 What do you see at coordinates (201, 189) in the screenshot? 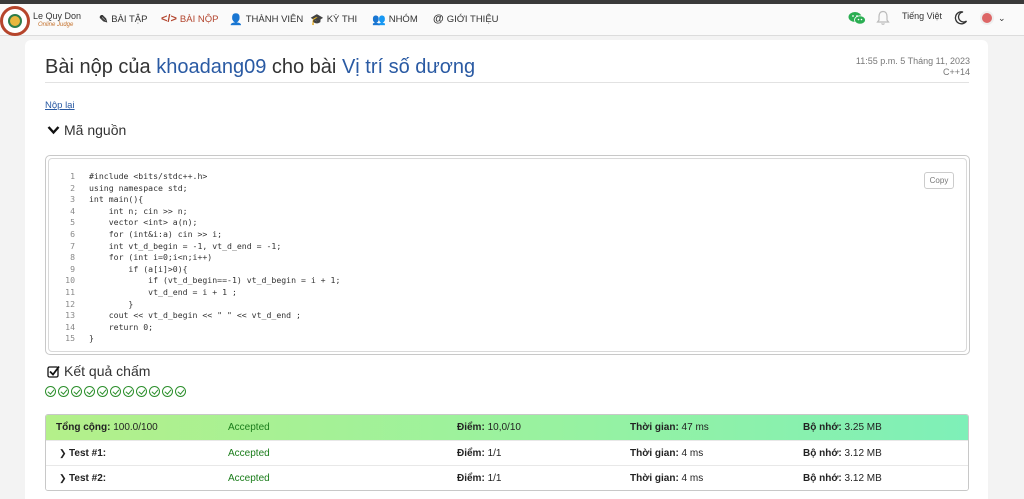
I see `code-line: 2 using namespace std;` at bounding box center [201, 189].